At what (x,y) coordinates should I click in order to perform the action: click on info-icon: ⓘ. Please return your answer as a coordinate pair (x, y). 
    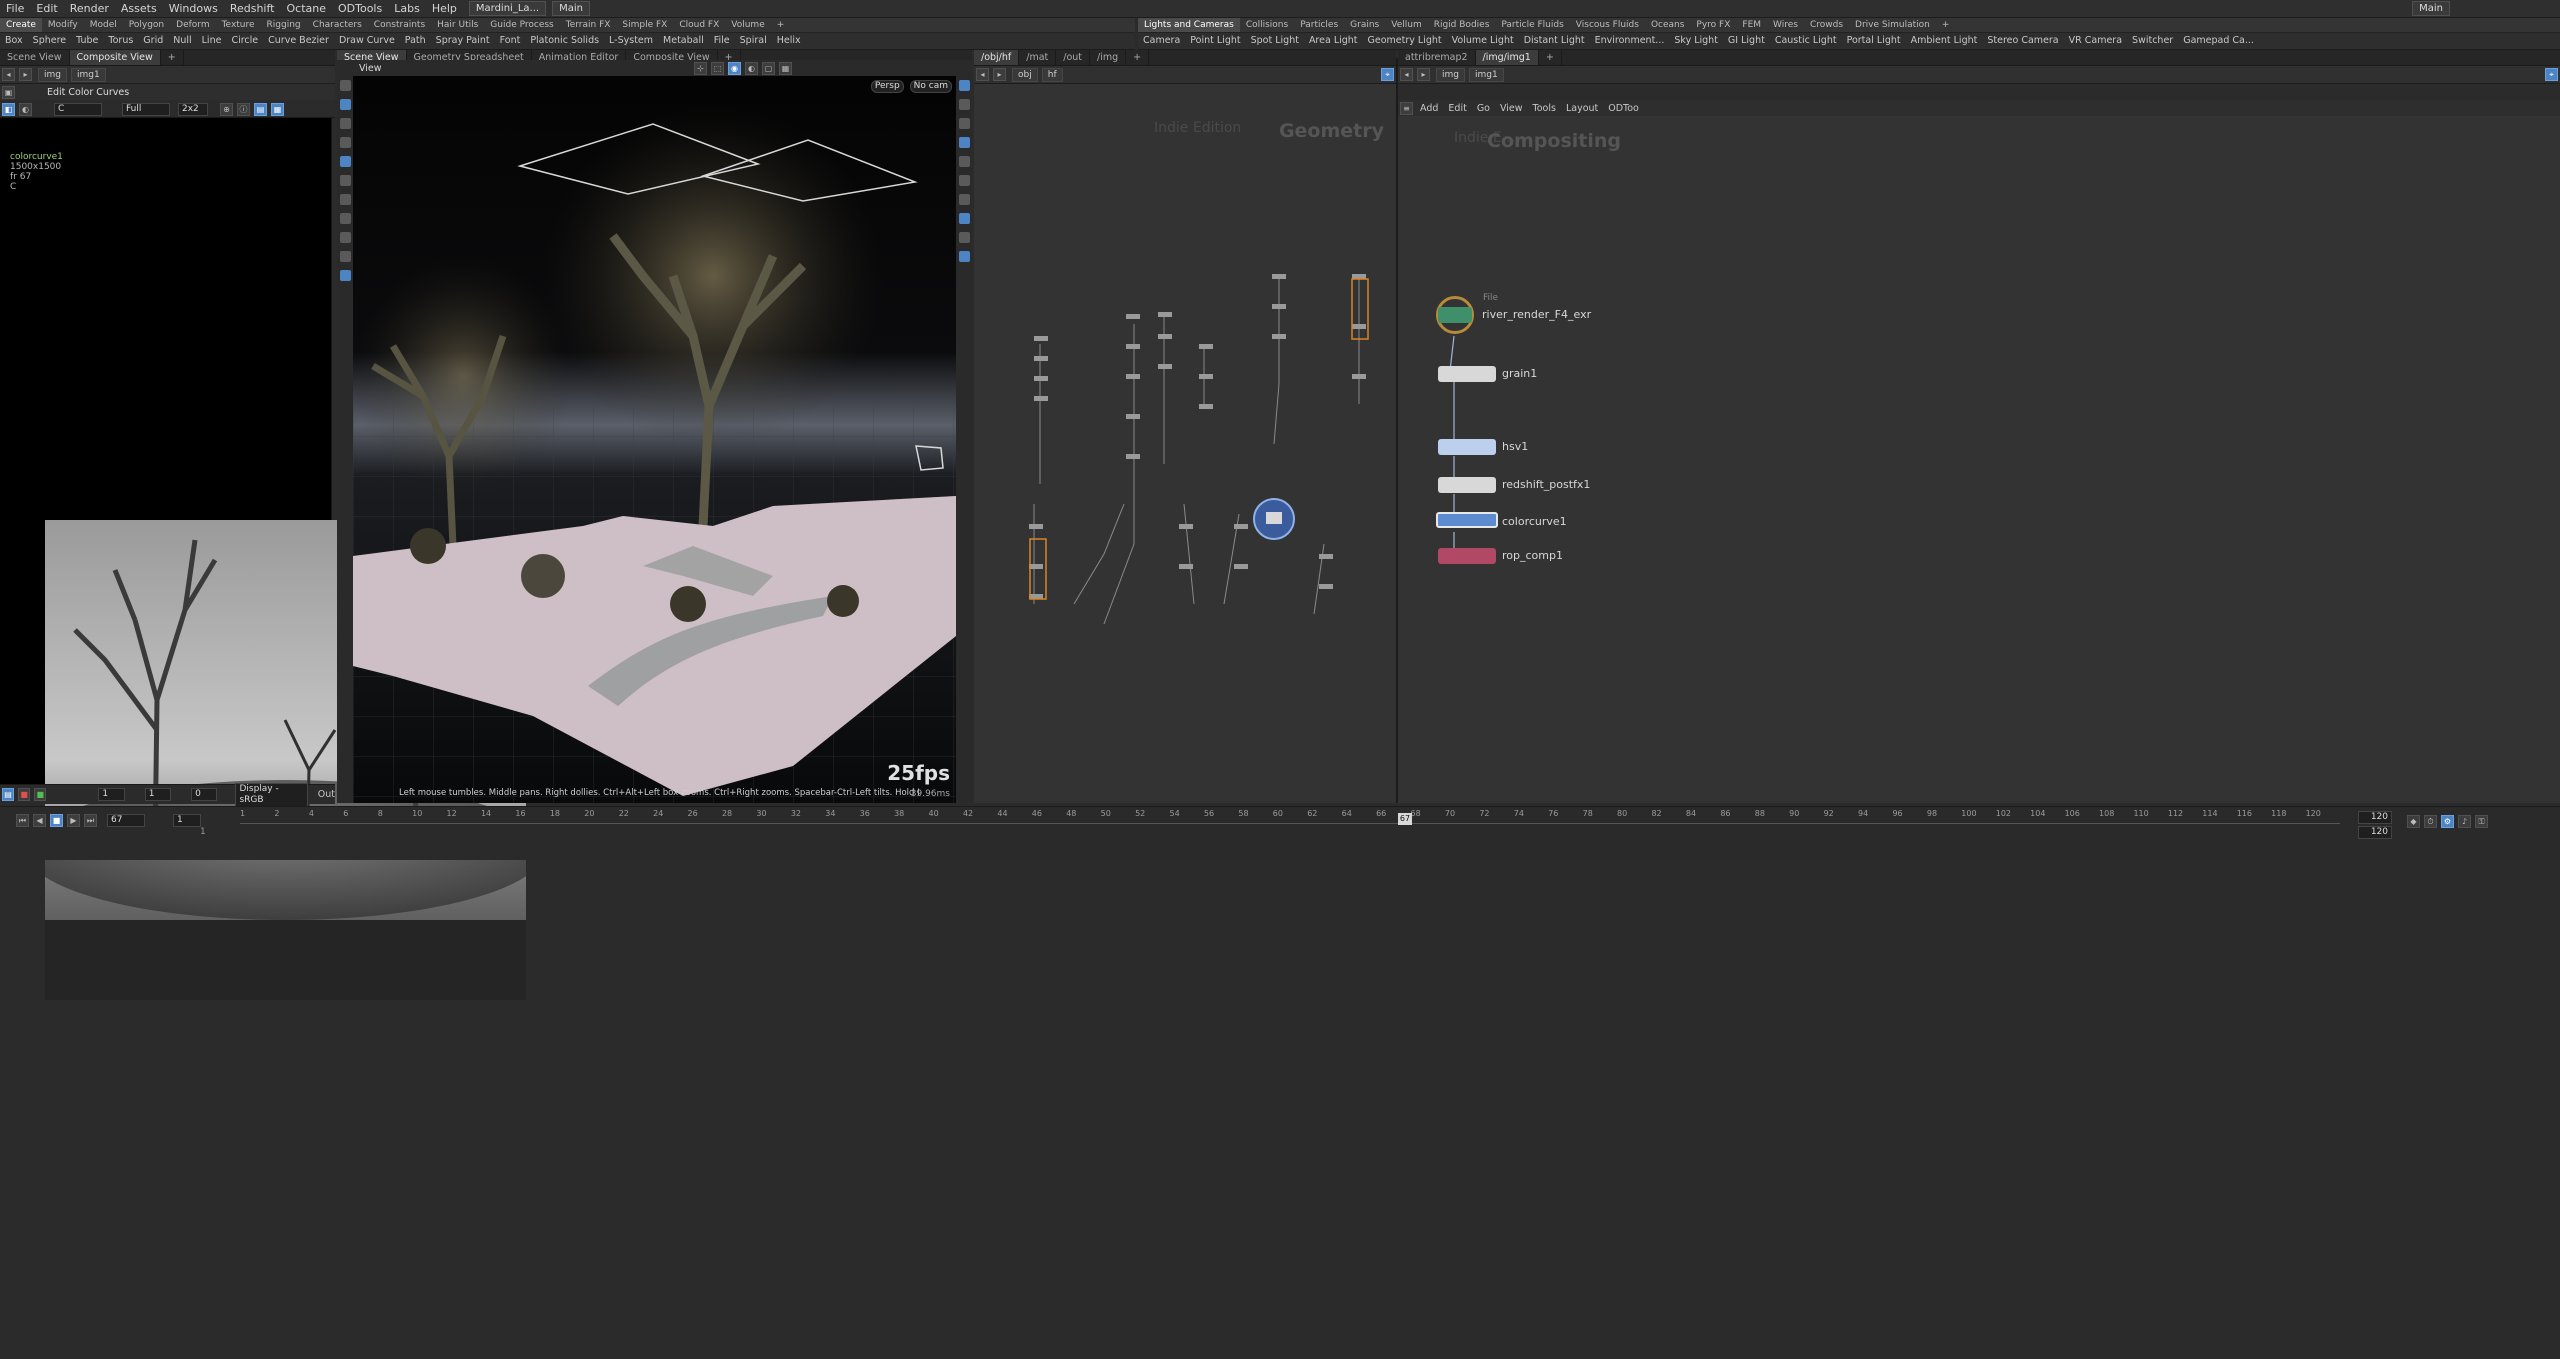
    Looking at the image, I should click on (243, 109).